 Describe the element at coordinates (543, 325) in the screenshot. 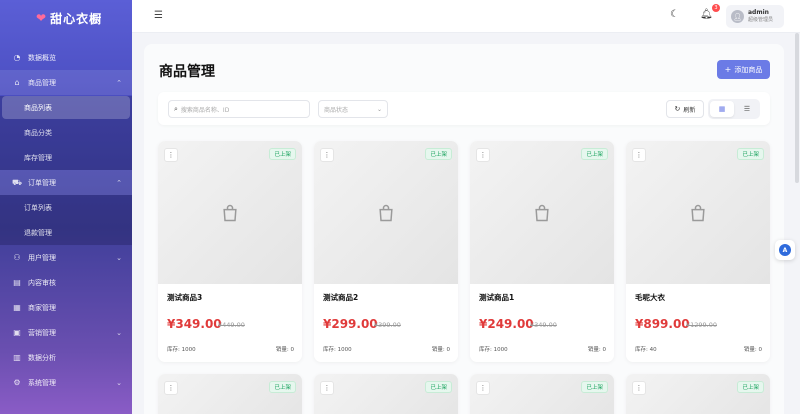

I see `product-original-price: ¥349.00` at that location.